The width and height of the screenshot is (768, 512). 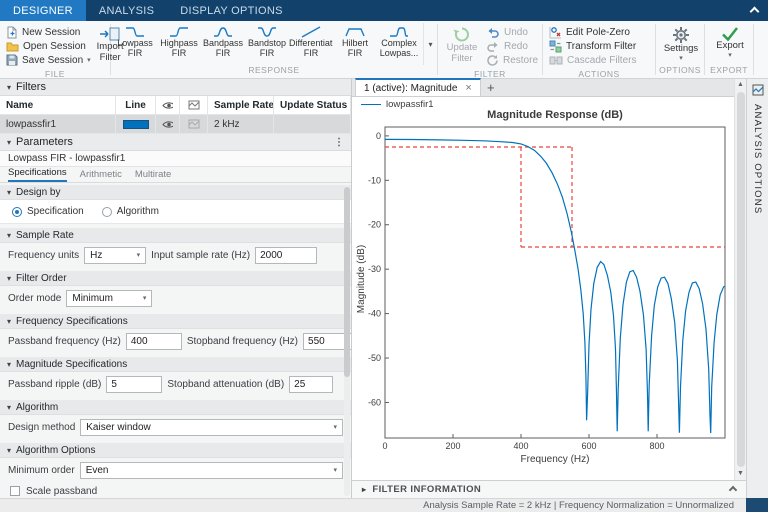 I want to click on algorithm-radio-option: Algorithm, so click(x=130, y=211).